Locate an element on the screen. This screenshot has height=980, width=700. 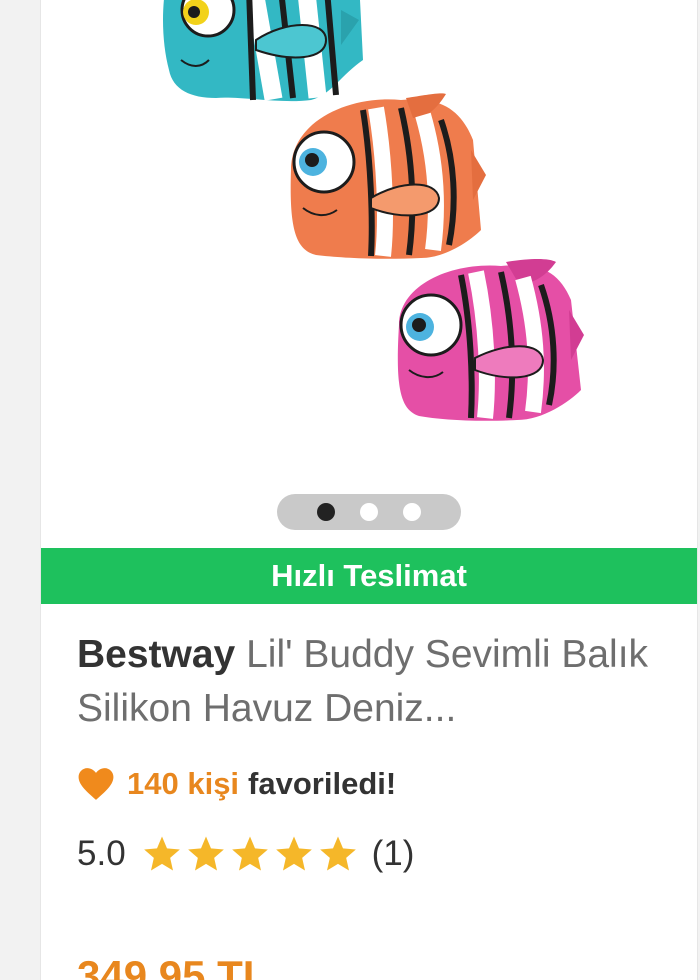
rating-row: 5.0 (1) is located at coordinates (245, 854).